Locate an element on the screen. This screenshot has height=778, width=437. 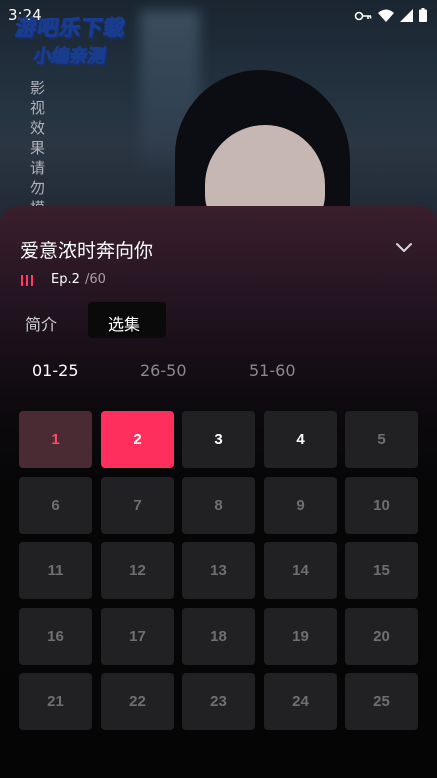
key-icon is located at coordinates (363, 16).